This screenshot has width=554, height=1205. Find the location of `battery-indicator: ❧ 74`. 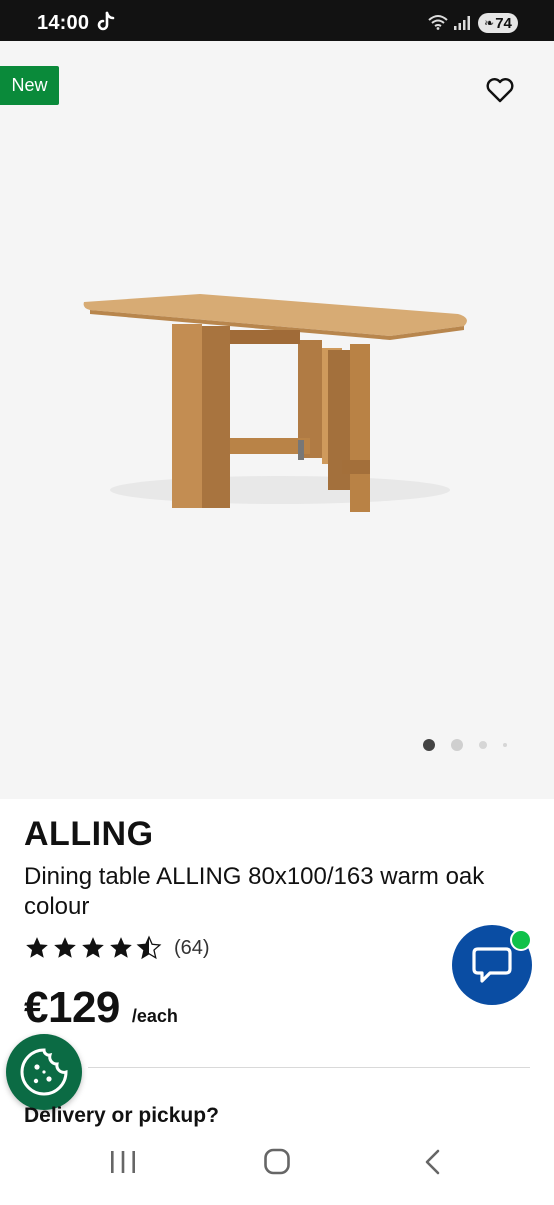

battery-indicator: ❧ 74 is located at coordinates (498, 23).